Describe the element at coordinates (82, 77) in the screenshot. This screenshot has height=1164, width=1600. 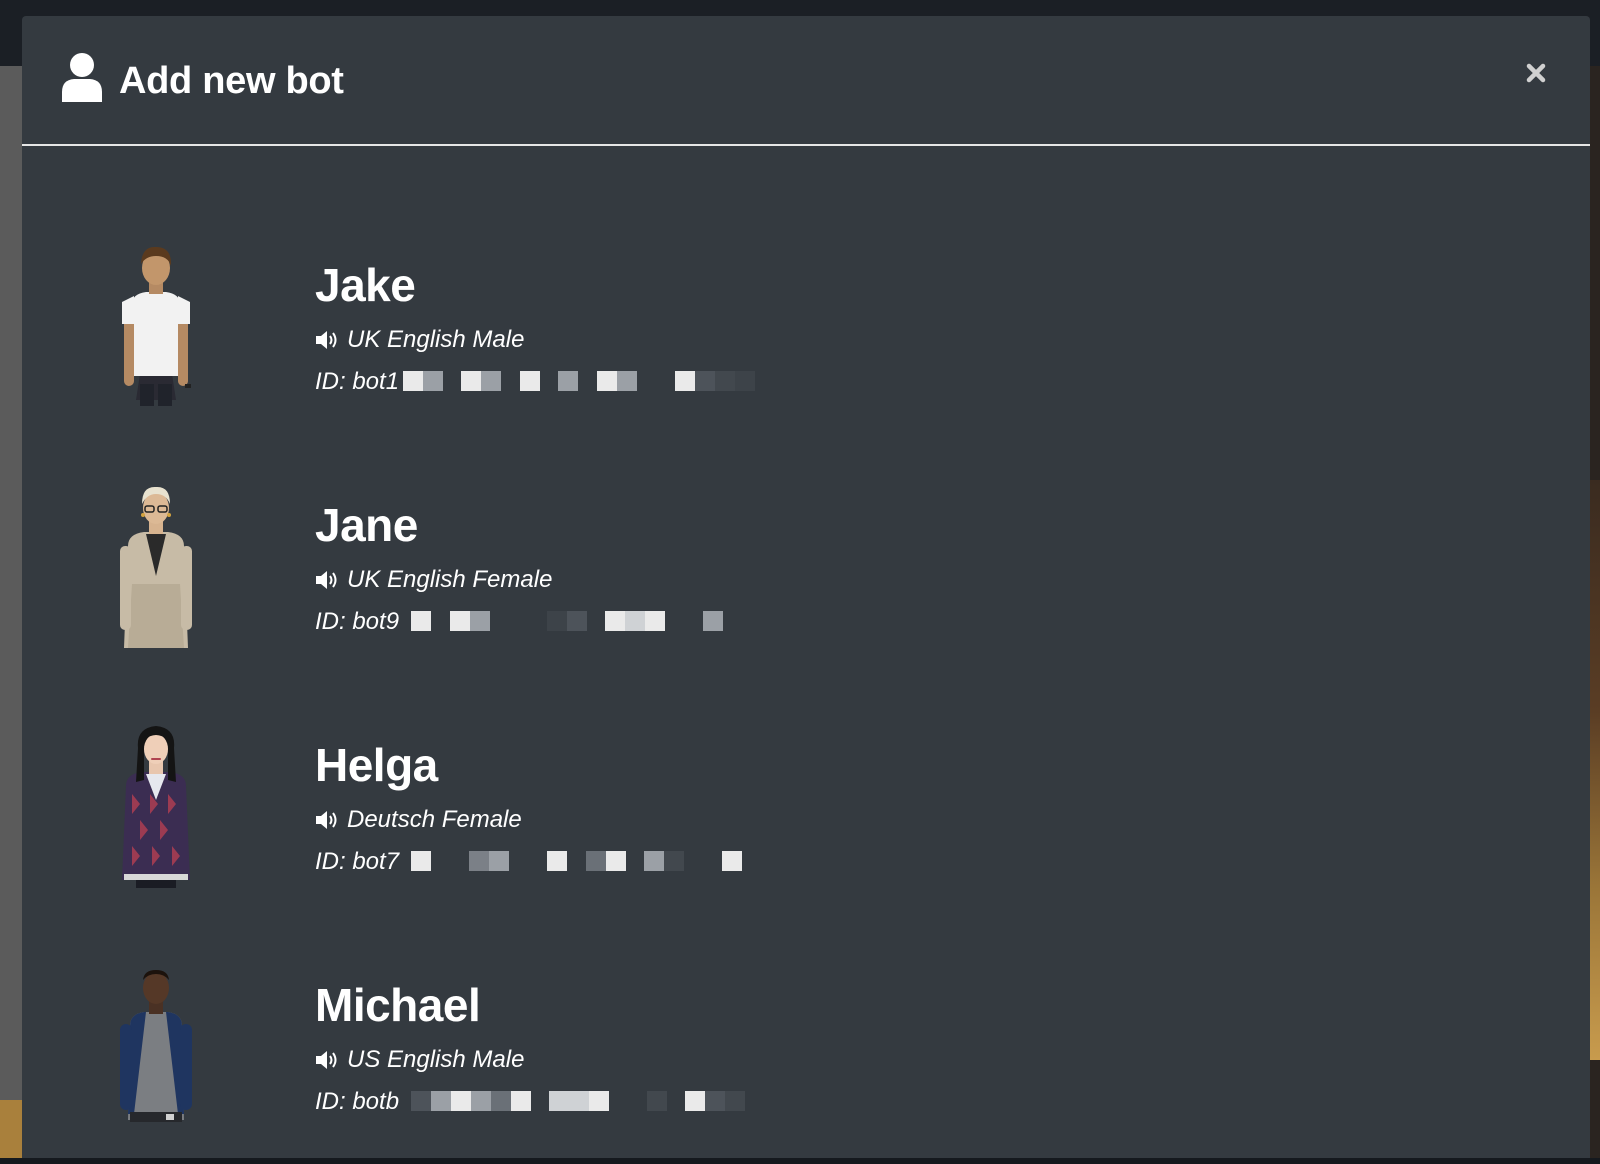
I see `user-icon` at that location.